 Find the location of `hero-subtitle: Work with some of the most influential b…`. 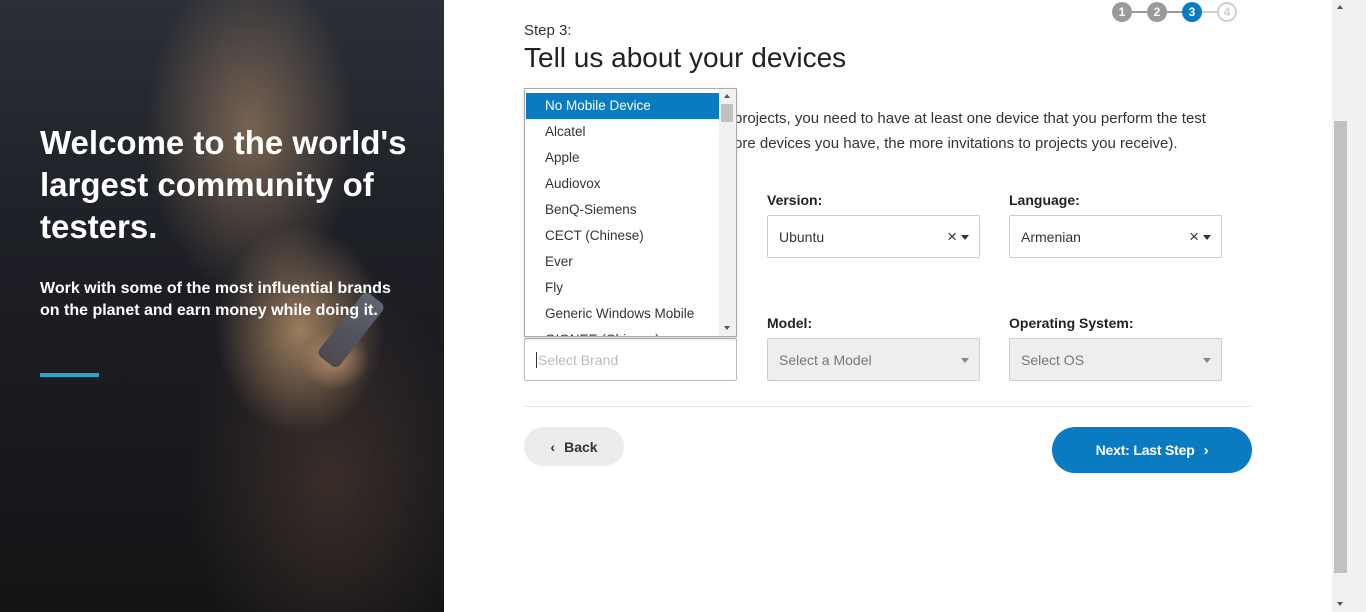

hero-subtitle: Work with some of the most influential b… is located at coordinates (215, 299).